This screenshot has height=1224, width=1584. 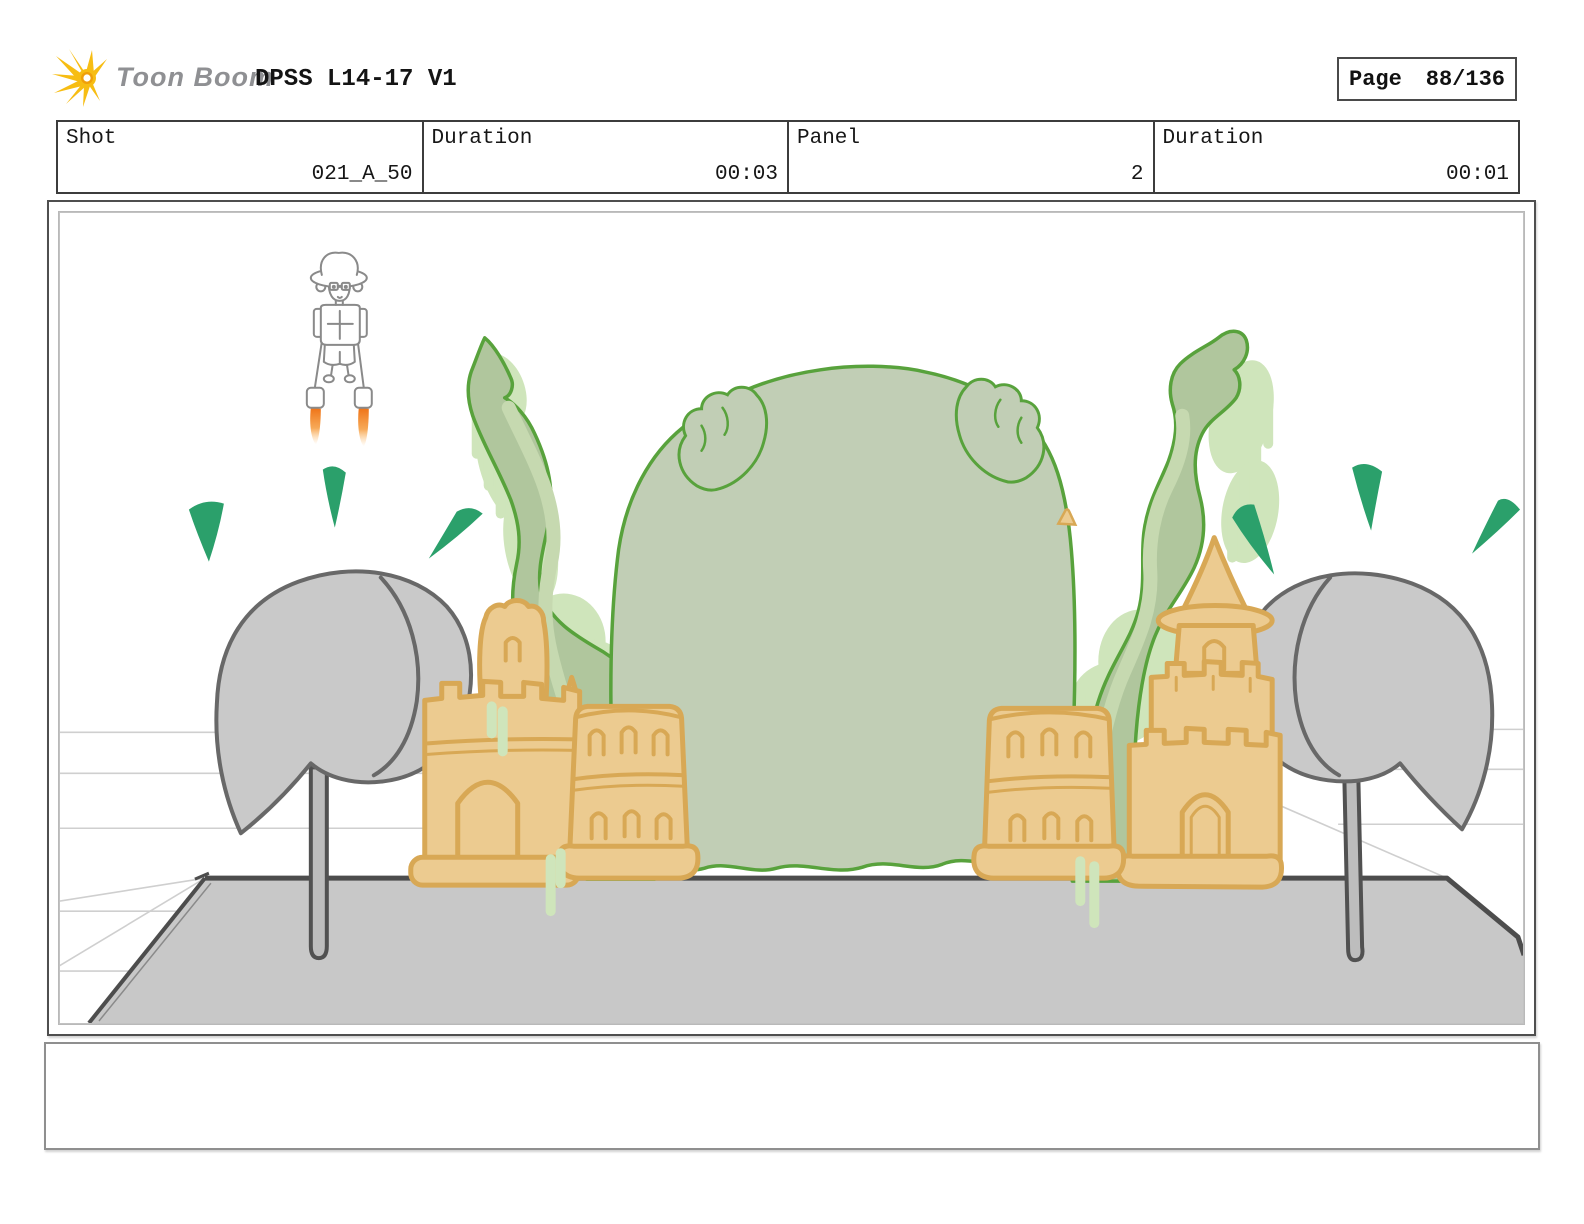 I want to click on tree-left-trunk, so click(x=318, y=863).